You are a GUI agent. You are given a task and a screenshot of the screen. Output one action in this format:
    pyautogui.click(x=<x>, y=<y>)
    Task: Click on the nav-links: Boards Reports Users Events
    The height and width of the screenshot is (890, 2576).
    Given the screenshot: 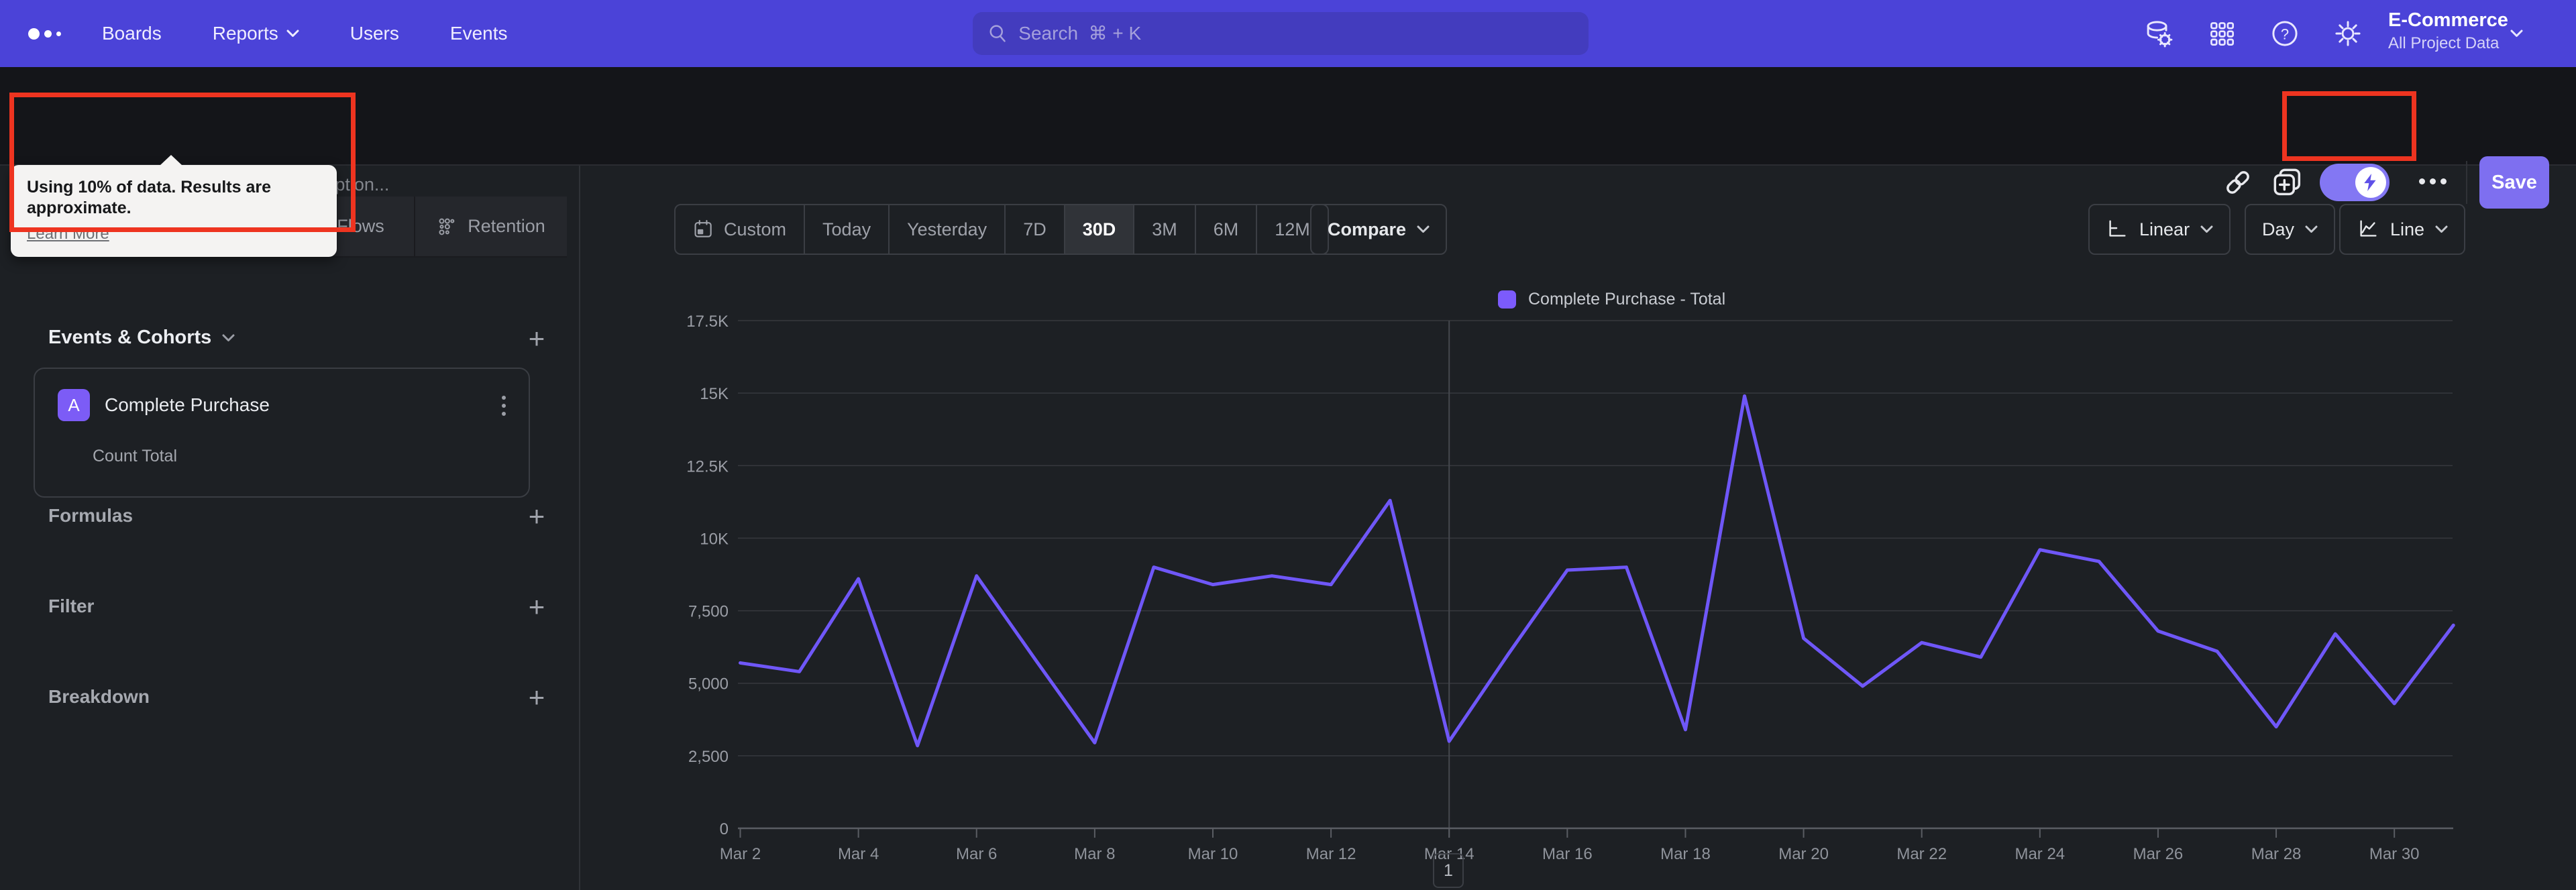 What is the action you would take?
    pyautogui.click(x=305, y=33)
    